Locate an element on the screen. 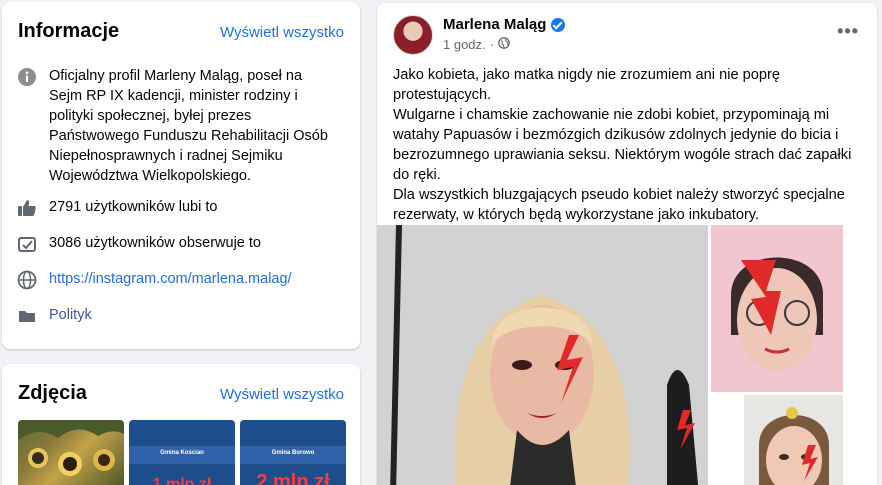 This screenshot has height=485, width=882. post-time: 1 godz. is located at coordinates (464, 44).